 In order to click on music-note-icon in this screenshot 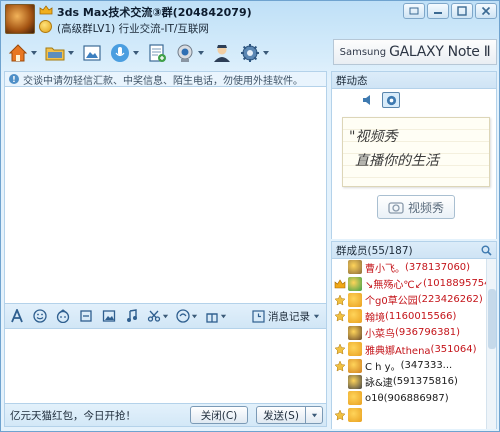, I will do `click(132, 315)`.